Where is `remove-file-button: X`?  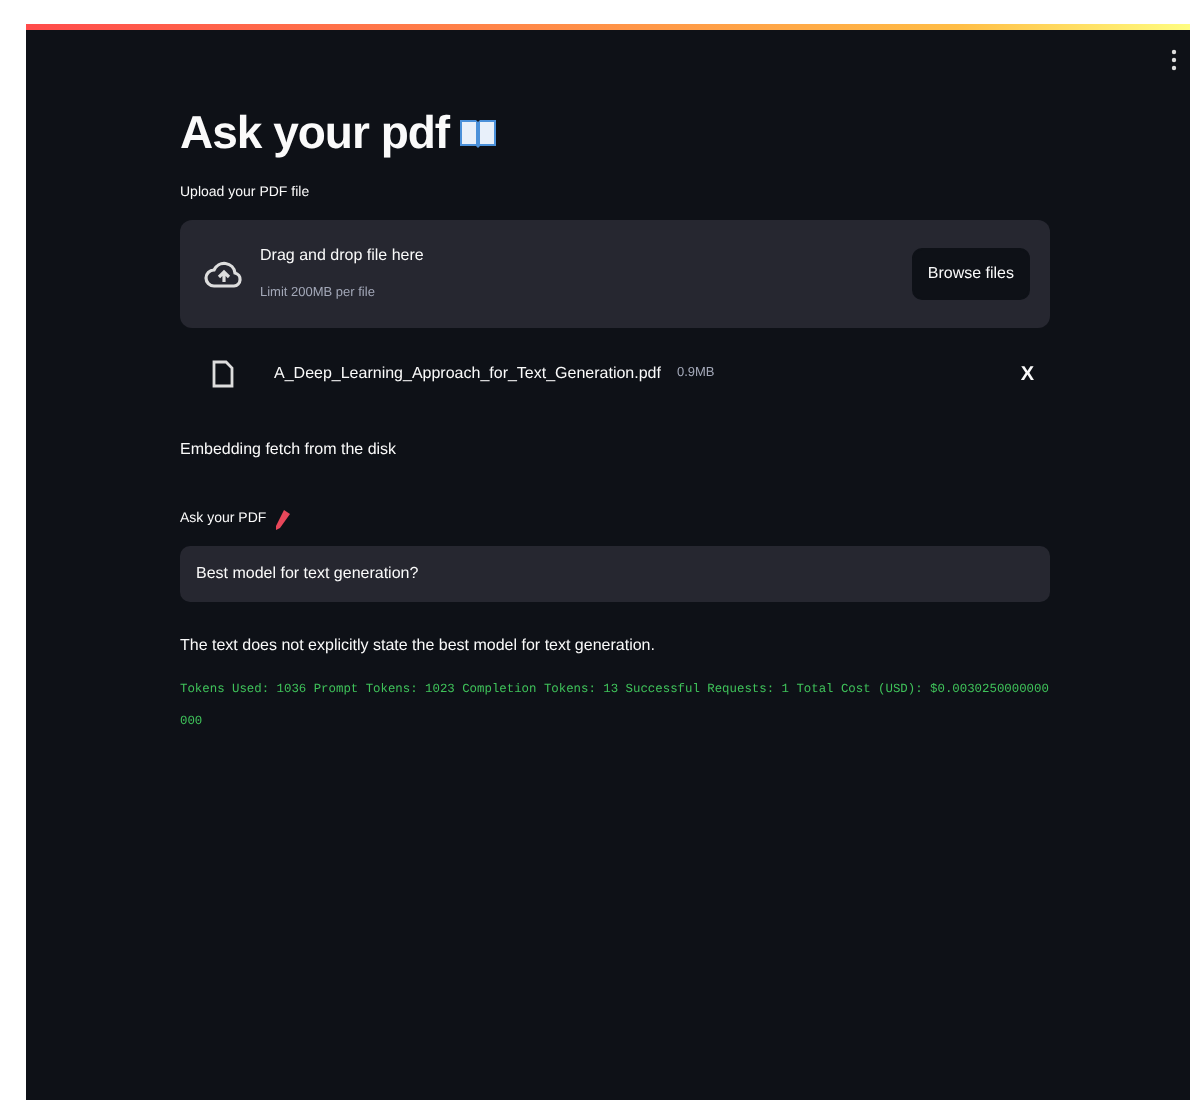
remove-file-button: X is located at coordinates (1027, 374).